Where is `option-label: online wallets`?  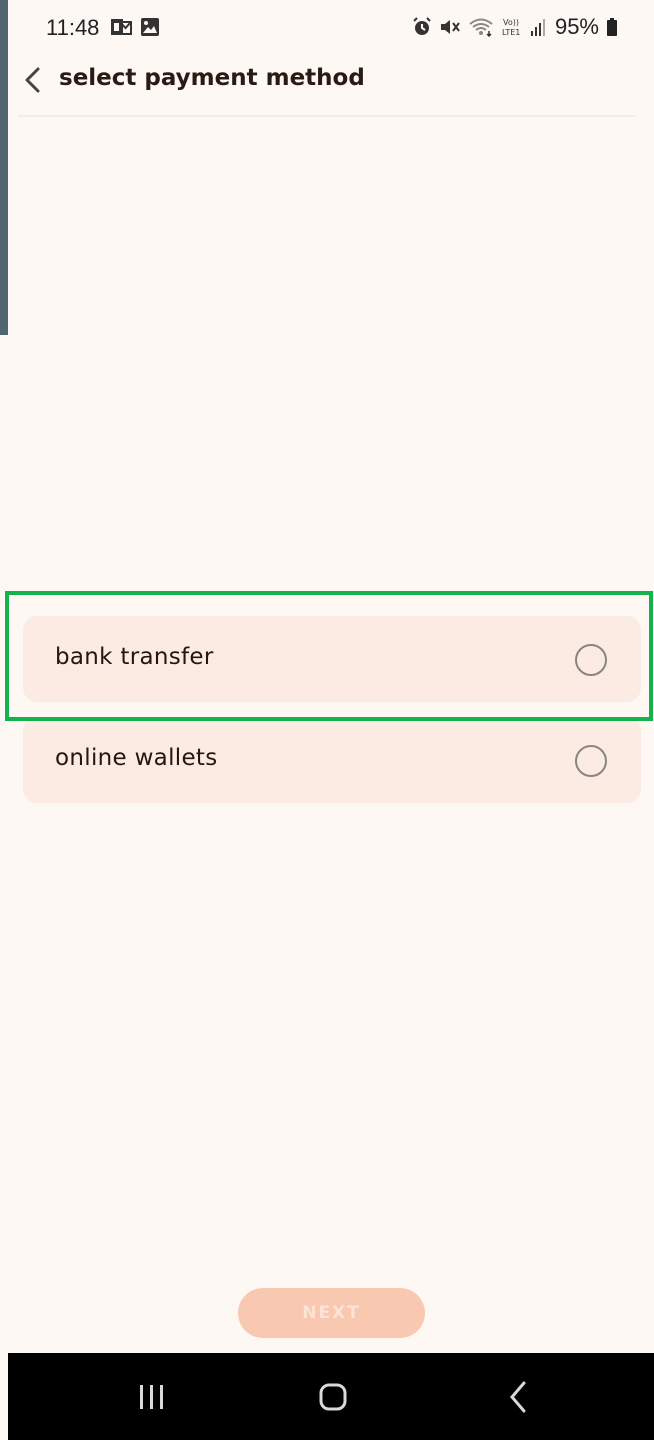
option-label: online wallets is located at coordinates (136, 758).